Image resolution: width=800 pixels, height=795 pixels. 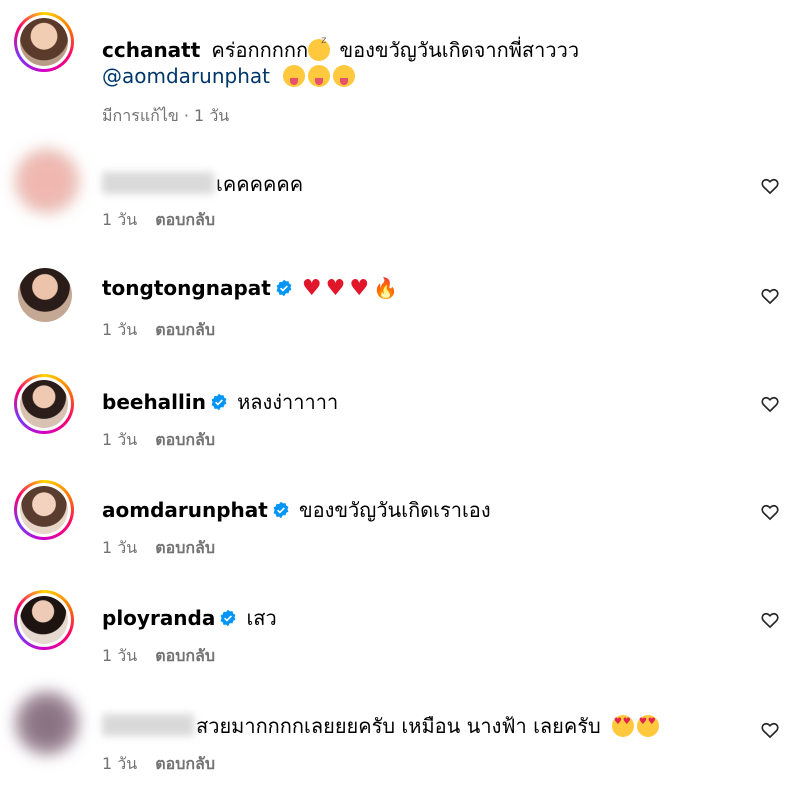 I want to click on comment-username: beehallin, so click(x=154, y=402).